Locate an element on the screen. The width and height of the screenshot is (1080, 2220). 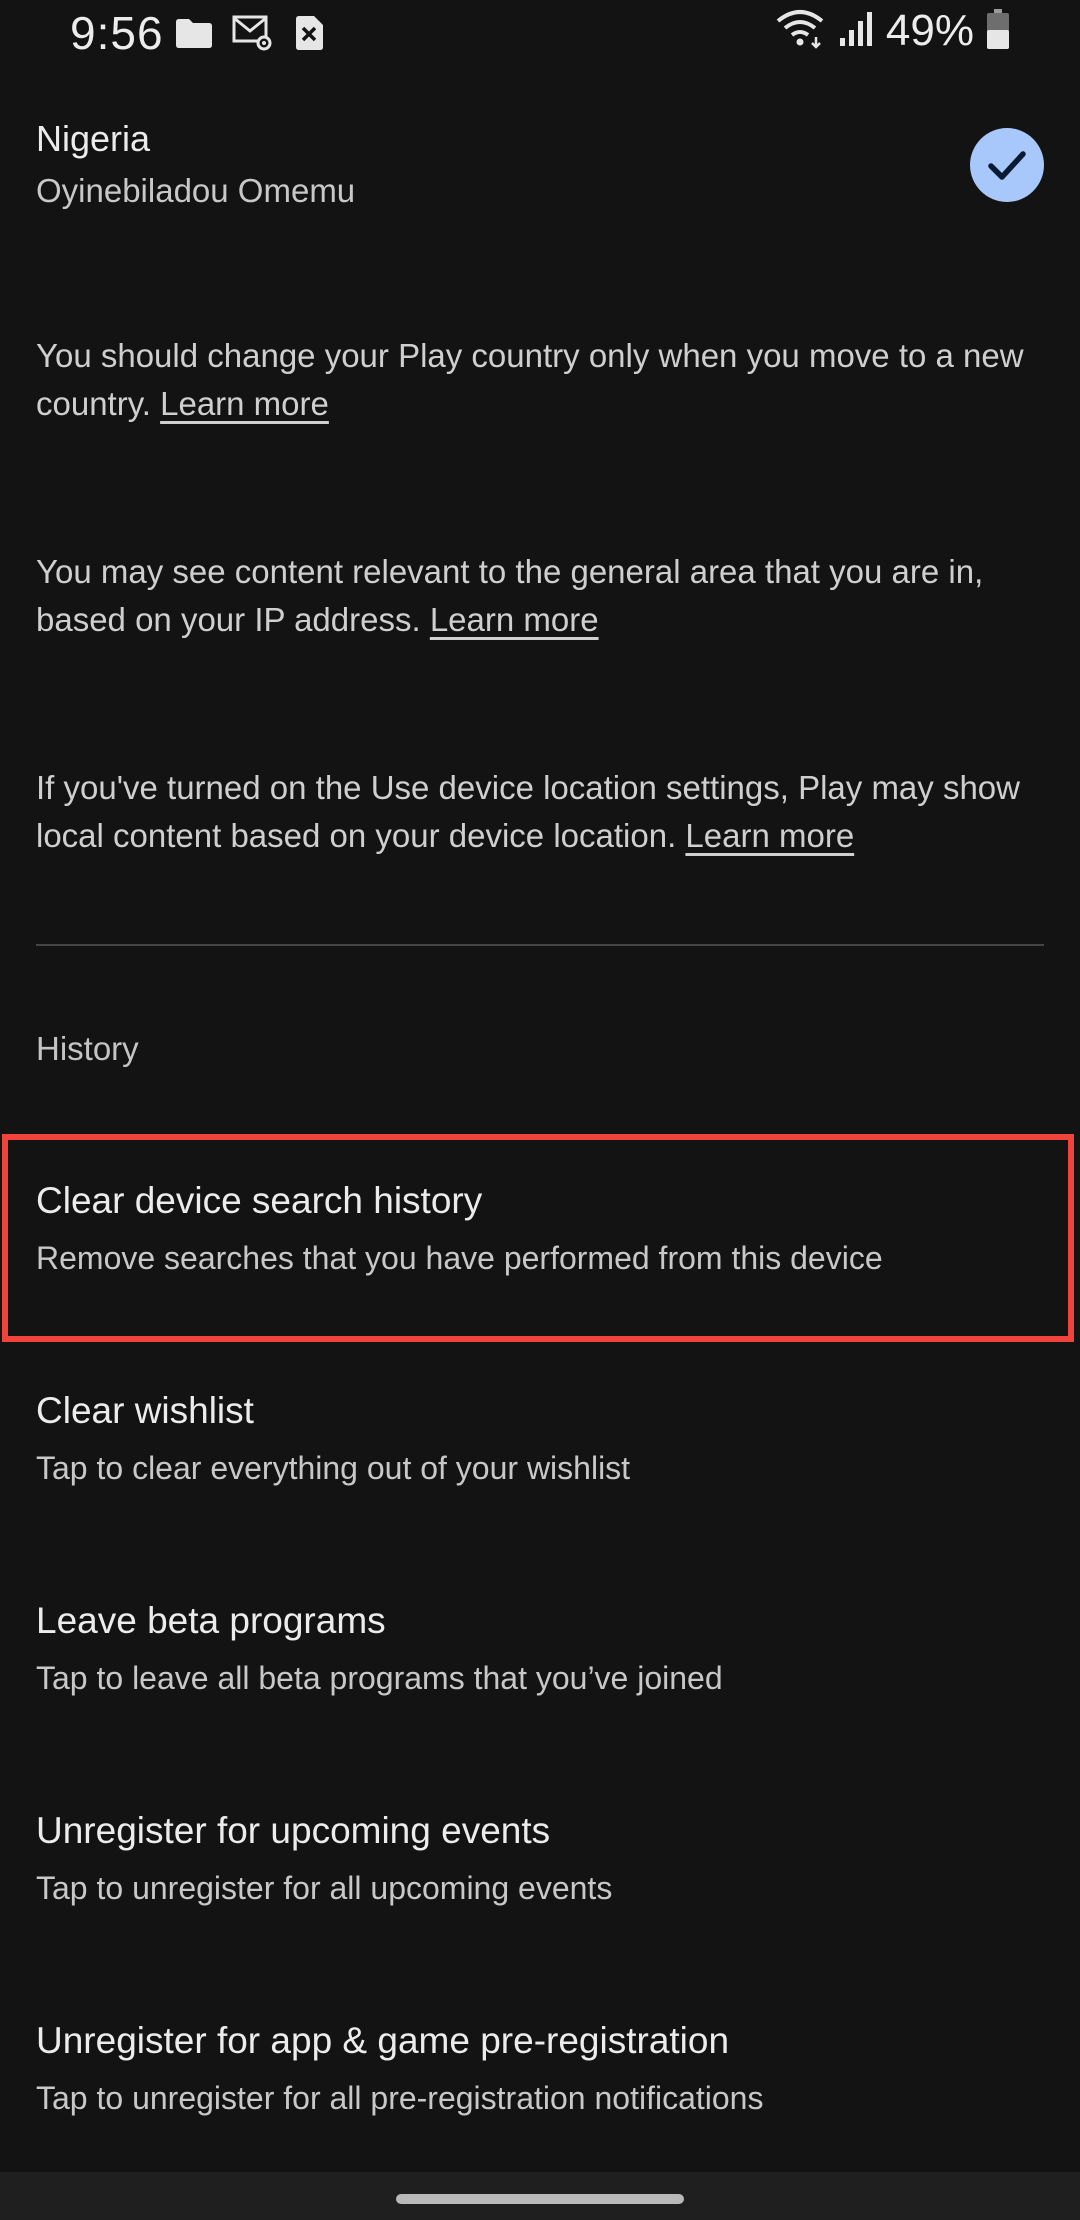
country-option-nigeria: Nigeria Oyinebiladou Omemu is located at coordinates (540, 167).